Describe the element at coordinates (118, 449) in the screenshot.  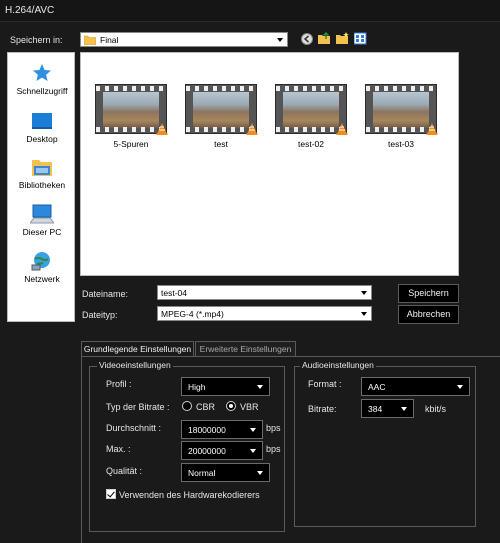
I see `max-label: Max. :` at that location.